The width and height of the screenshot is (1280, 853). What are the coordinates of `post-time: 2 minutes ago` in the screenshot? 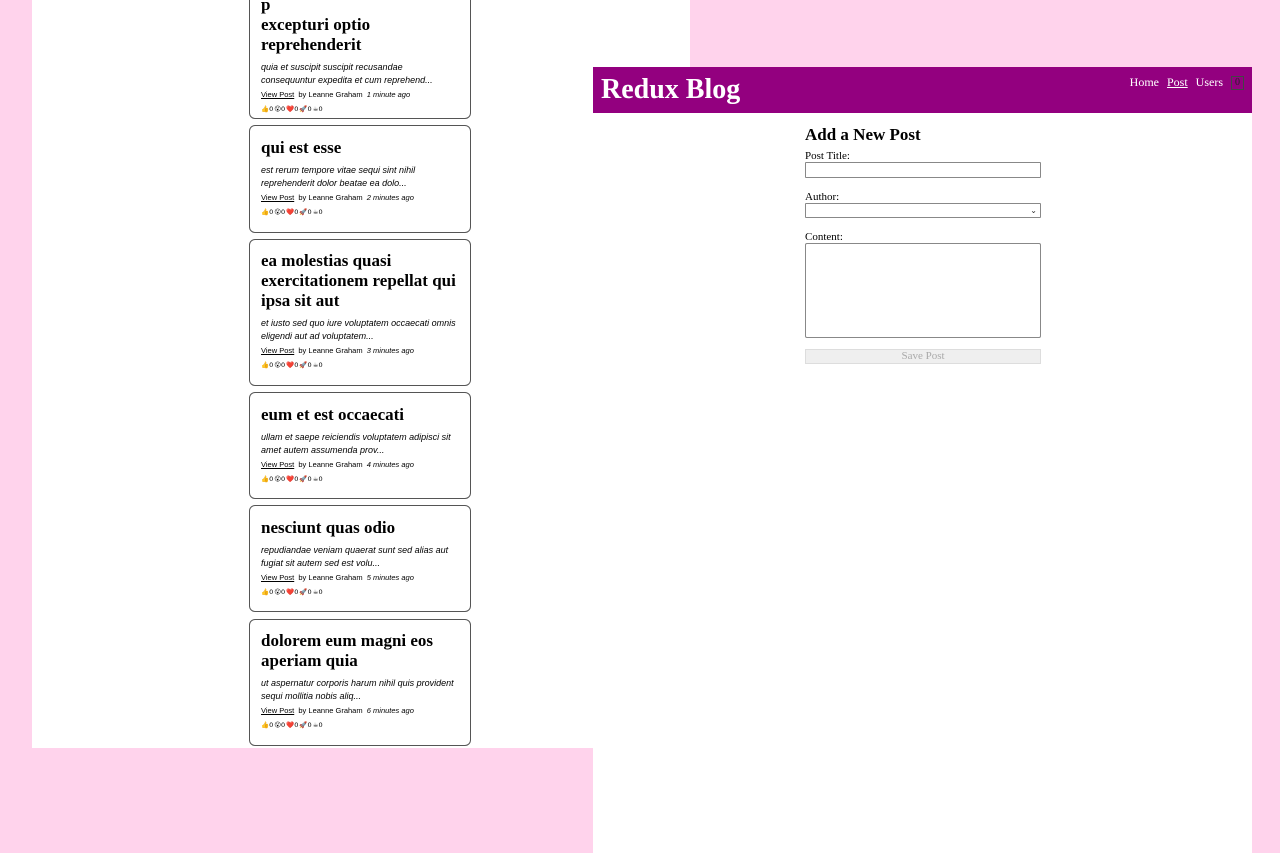 It's located at (390, 197).